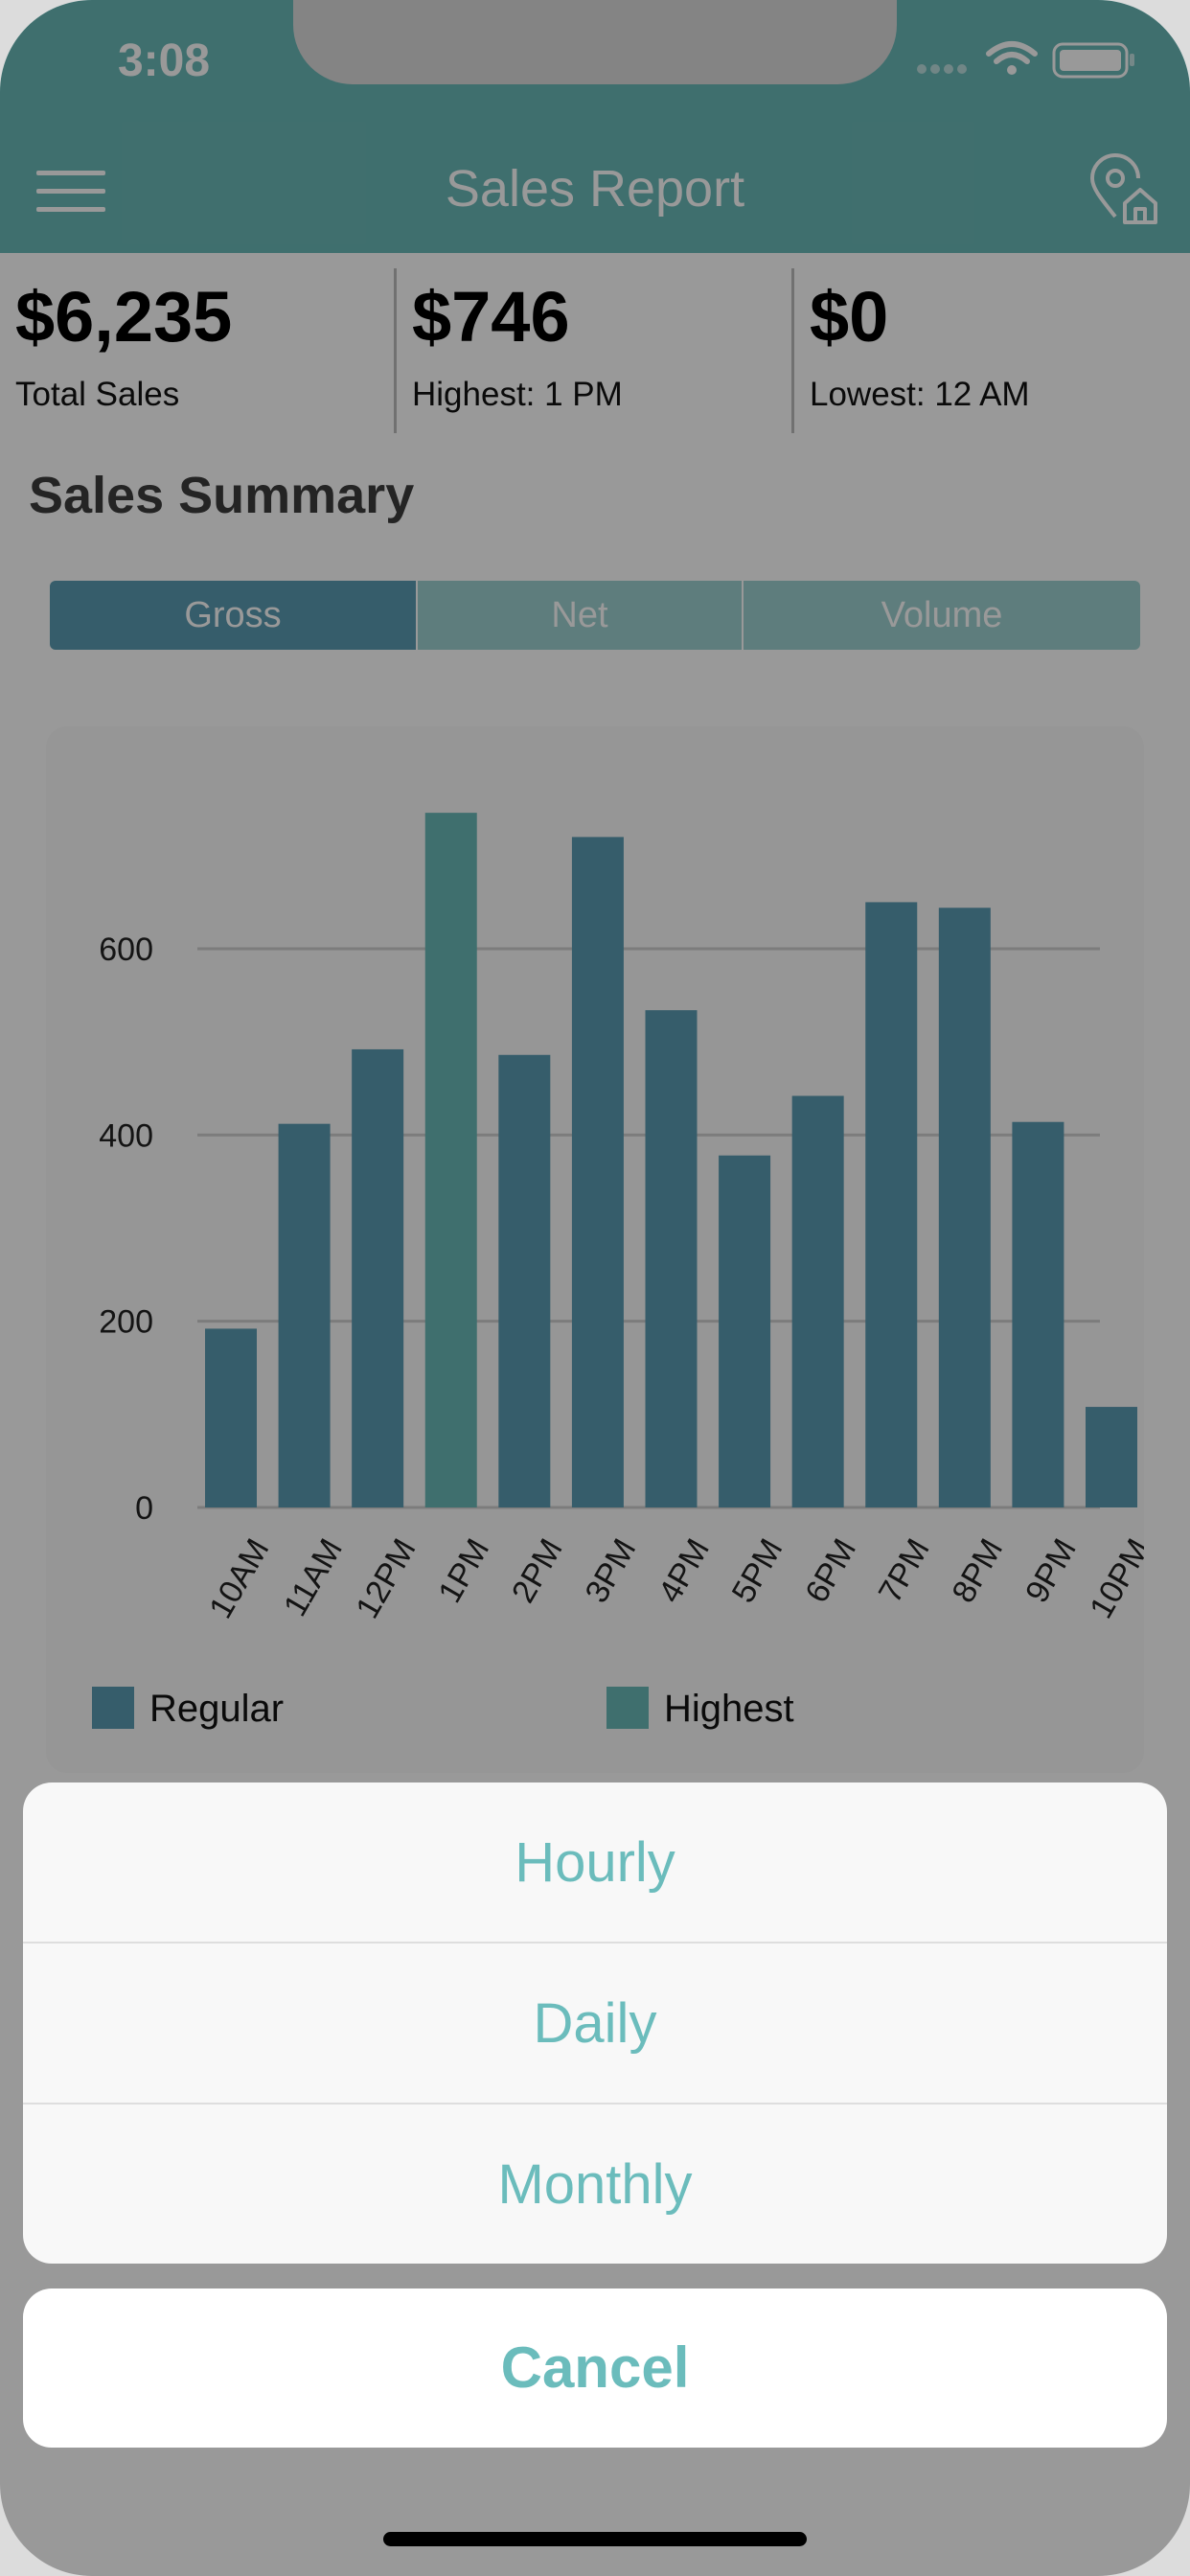 The image size is (1190, 2576). I want to click on action-hourly: Hourly, so click(595, 1862).